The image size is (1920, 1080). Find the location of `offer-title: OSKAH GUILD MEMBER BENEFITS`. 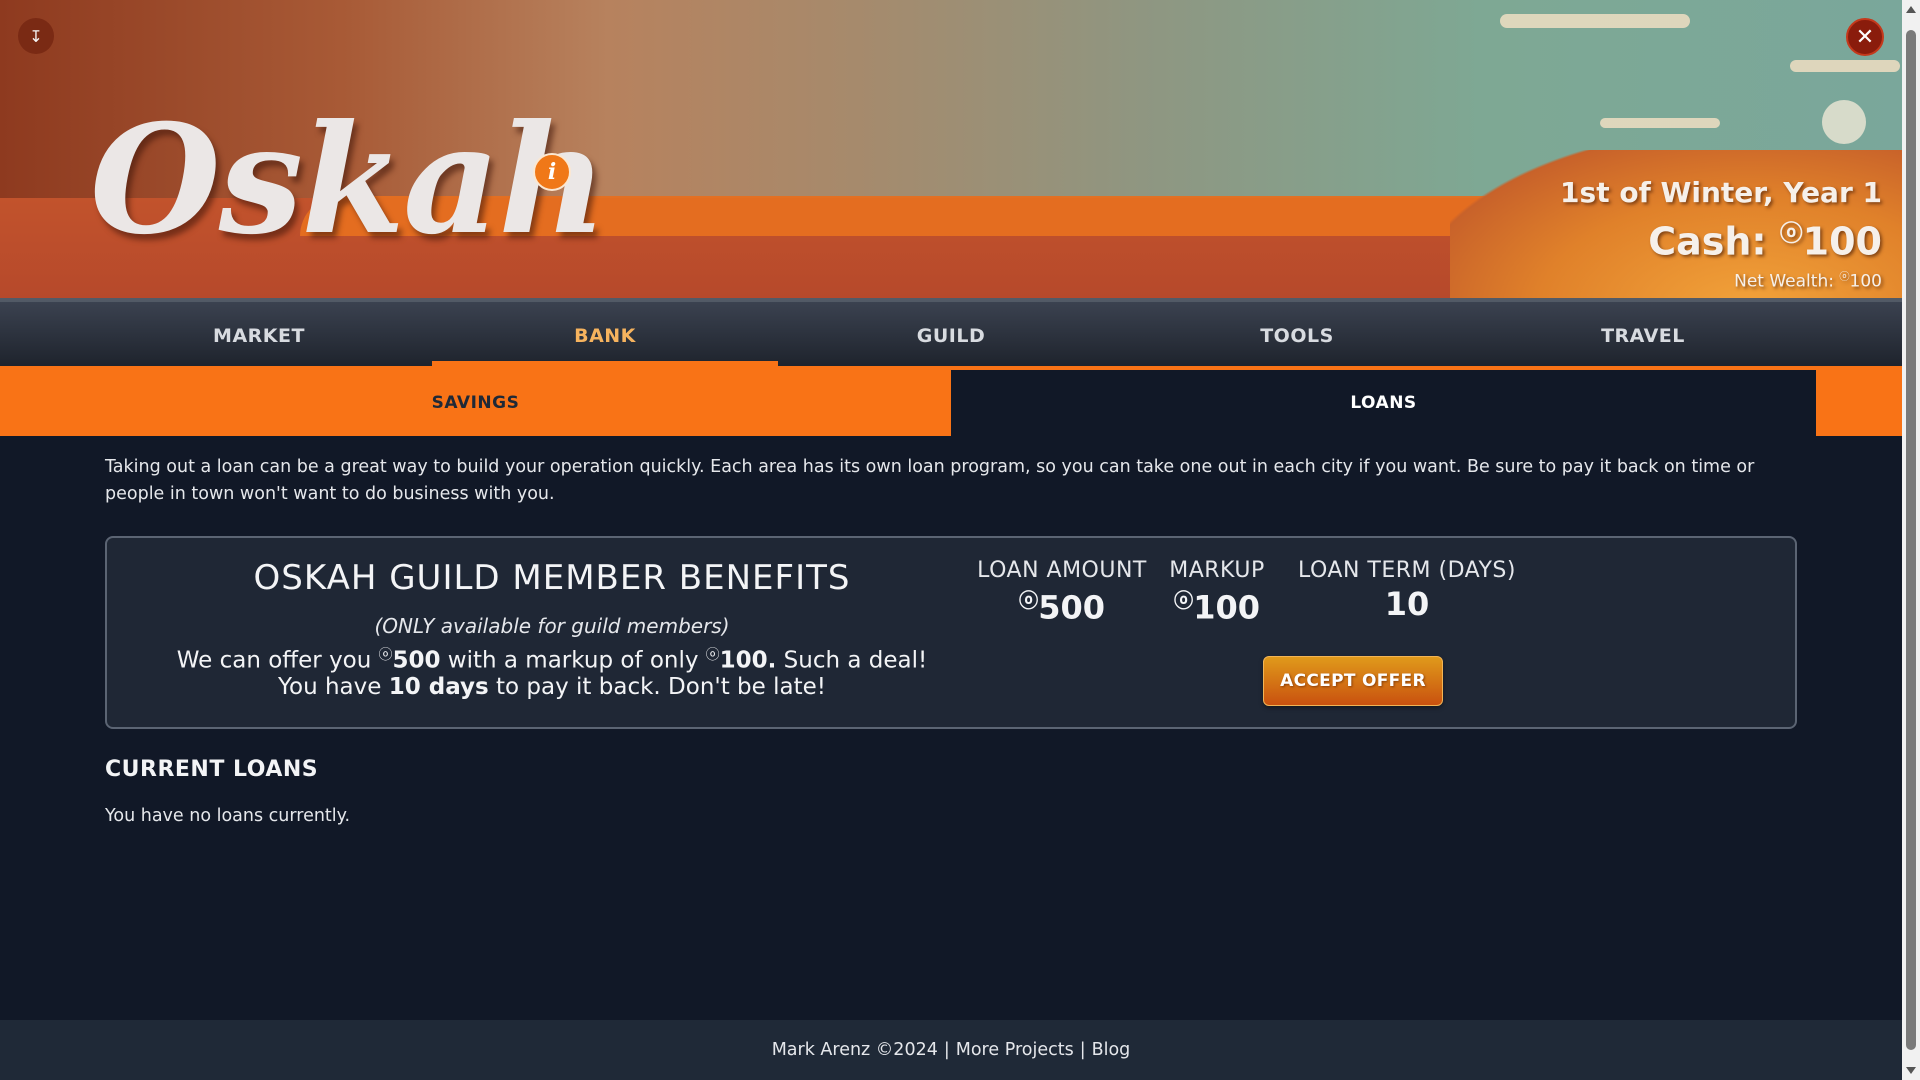

offer-title: OSKAH GUILD MEMBER BENEFITS is located at coordinates (552, 578).